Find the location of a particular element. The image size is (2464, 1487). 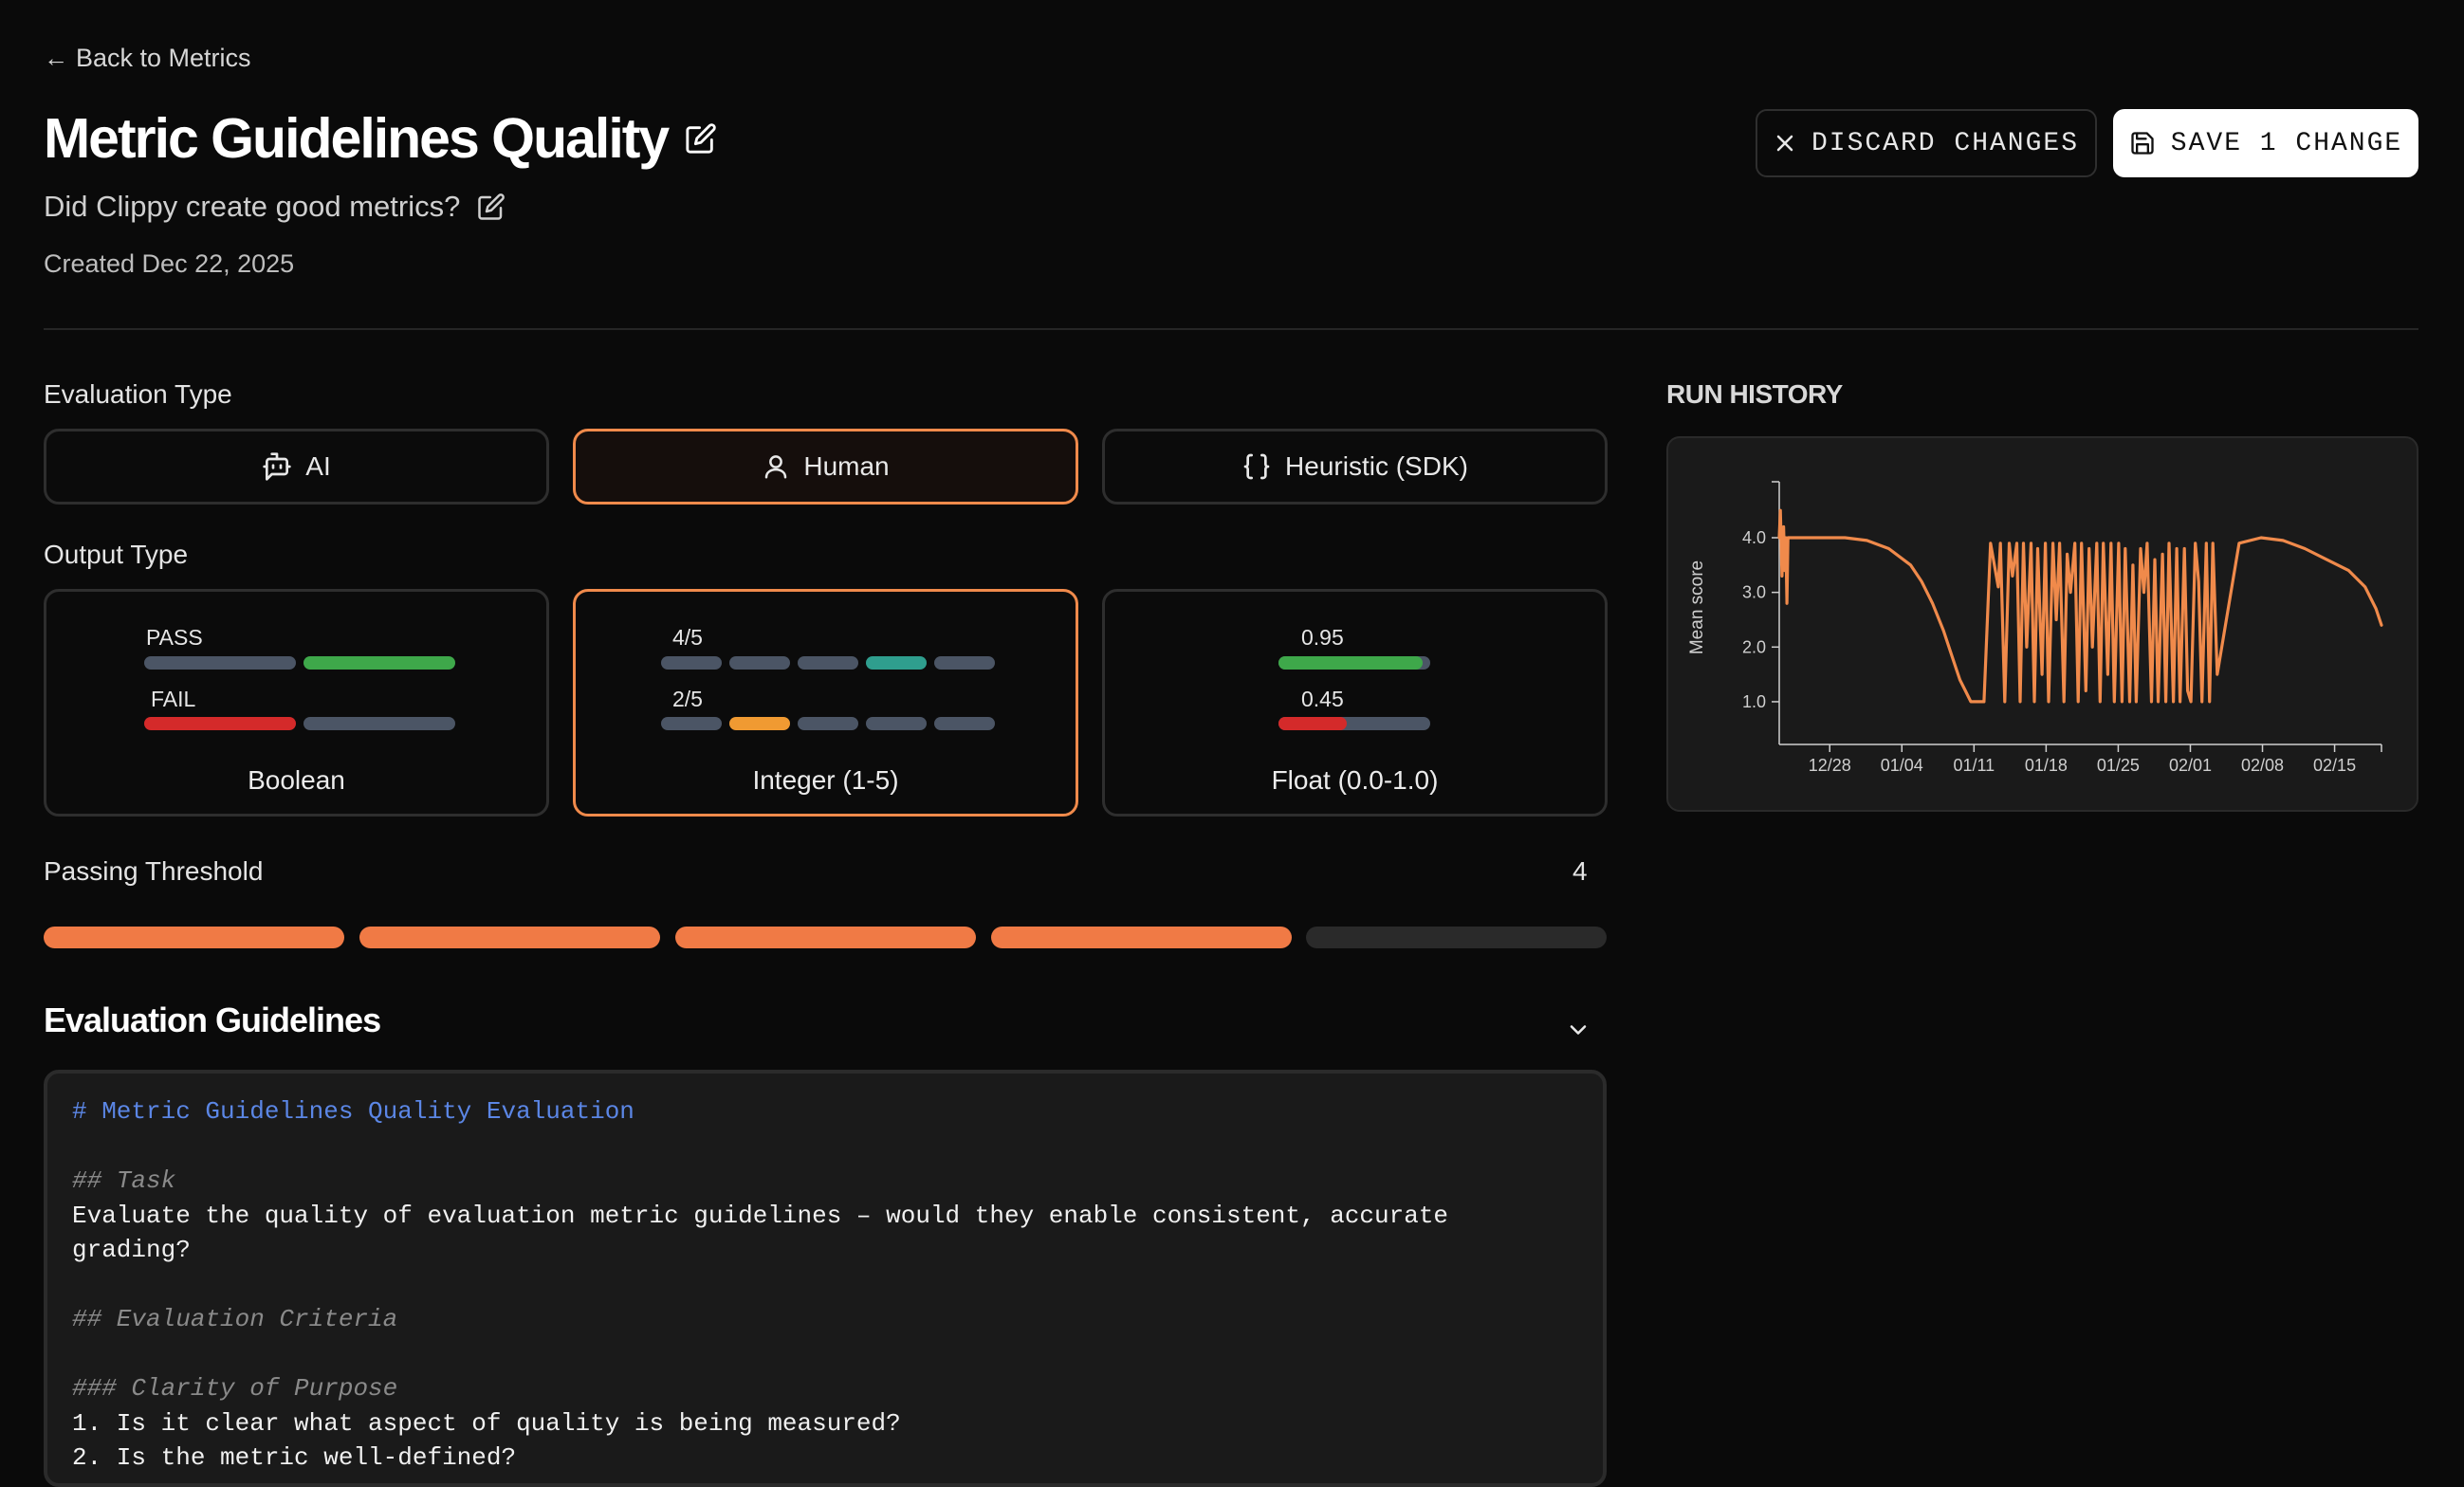

evaluation-type-label: Evaluation Type is located at coordinates (138, 394).